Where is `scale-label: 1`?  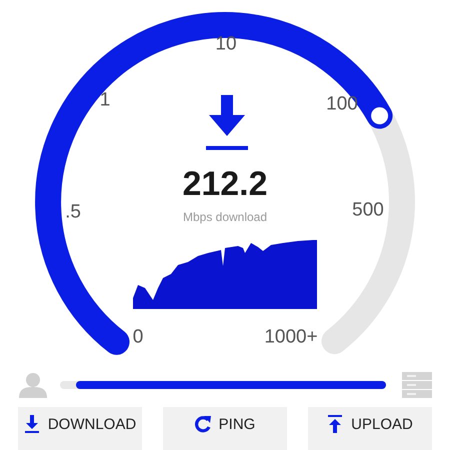
scale-label: 1 is located at coordinates (105, 100).